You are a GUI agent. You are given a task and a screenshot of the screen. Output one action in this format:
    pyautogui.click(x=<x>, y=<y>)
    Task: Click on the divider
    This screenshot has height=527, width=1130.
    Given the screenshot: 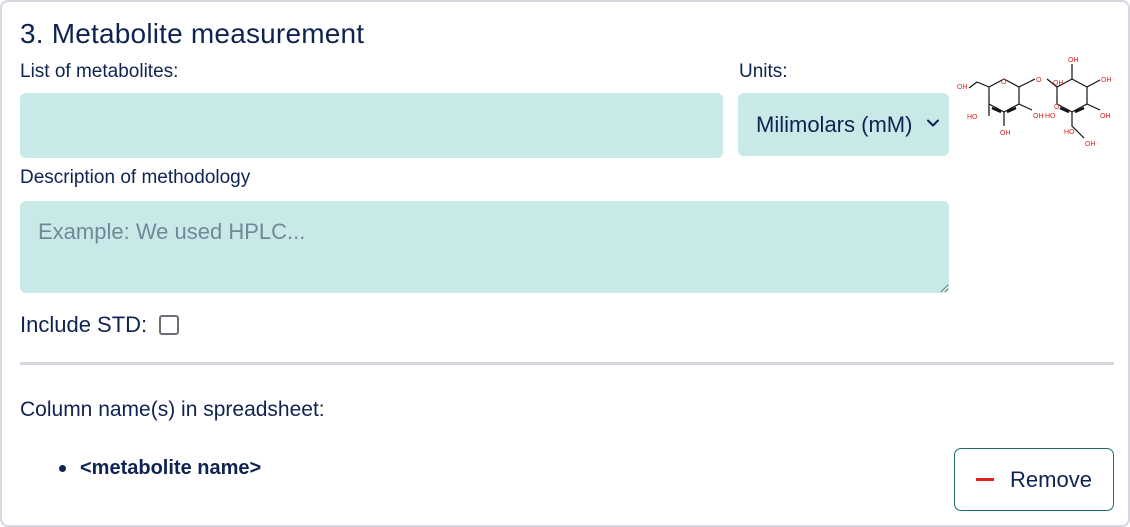 What is the action you would take?
    pyautogui.click(x=567, y=363)
    